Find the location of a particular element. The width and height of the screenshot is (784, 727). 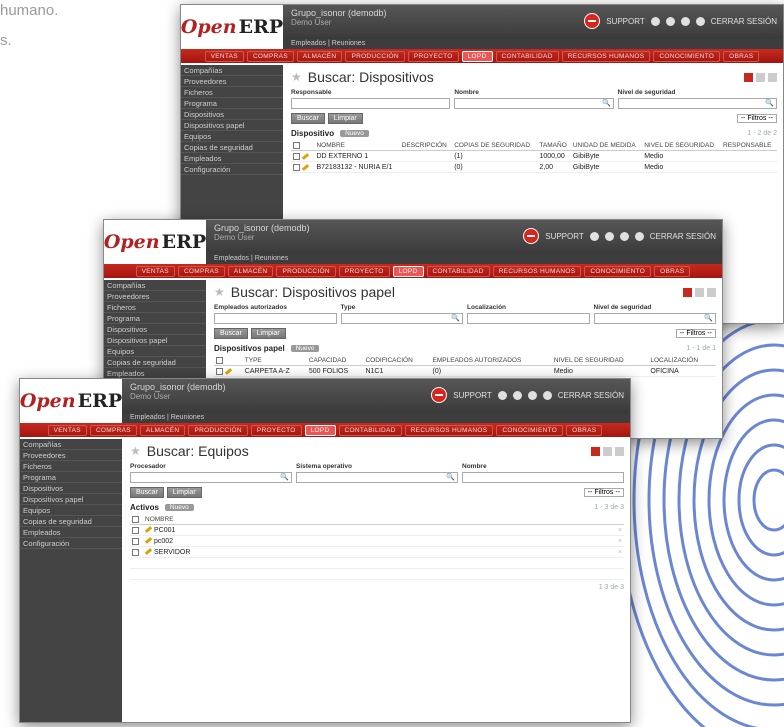

column-header: EMPLEADOS AUTORIZADOS is located at coordinates (491, 361).